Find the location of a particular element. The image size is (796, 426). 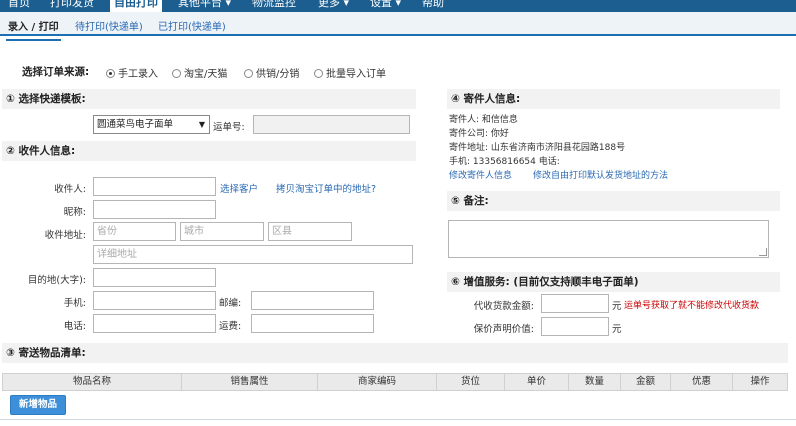

column-header-item-name: 物品名称 is located at coordinates (92, 382).